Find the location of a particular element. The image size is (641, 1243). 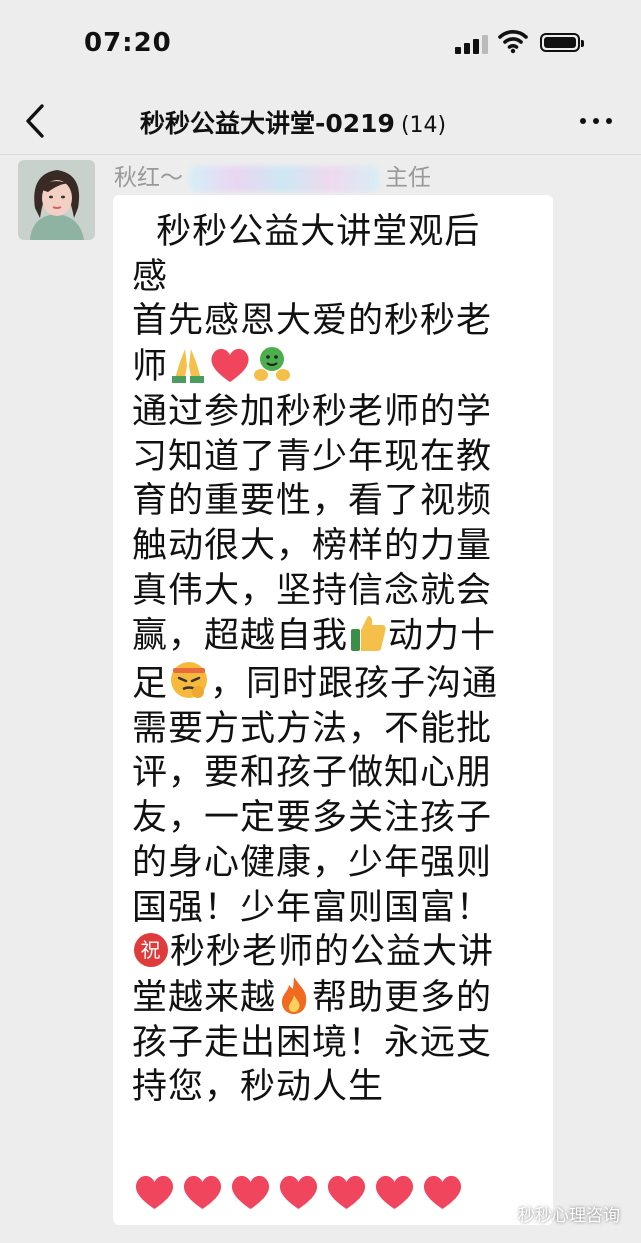

chat-header: 秒秒公益大讲堂-0219 (14) is located at coordinates (320, 121).